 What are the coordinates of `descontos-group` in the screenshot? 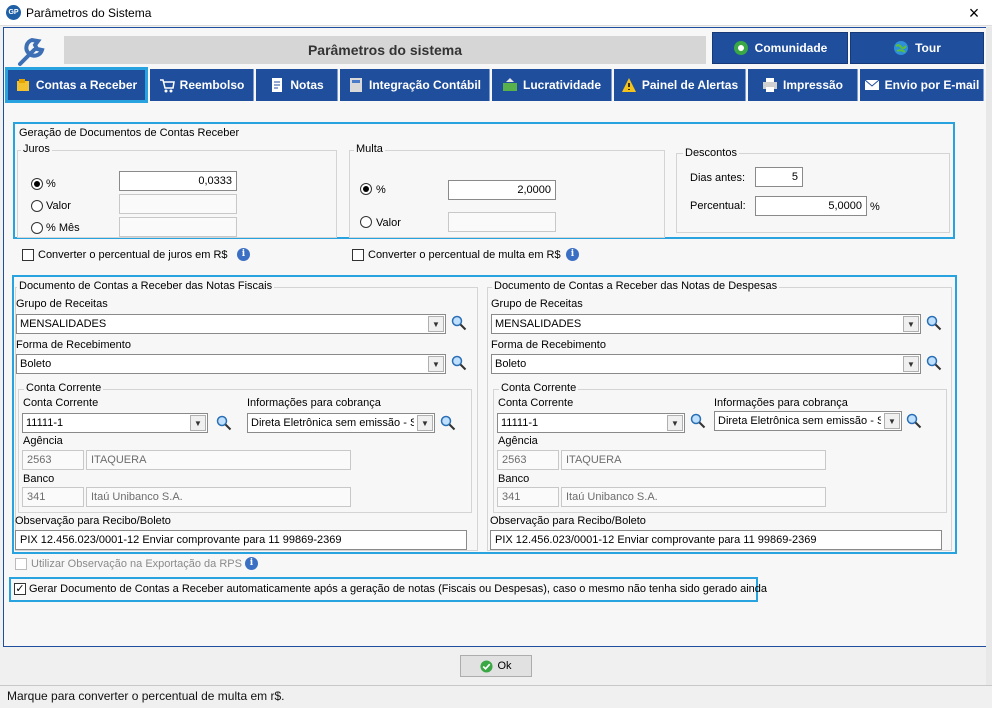 It's located at (813, 193).